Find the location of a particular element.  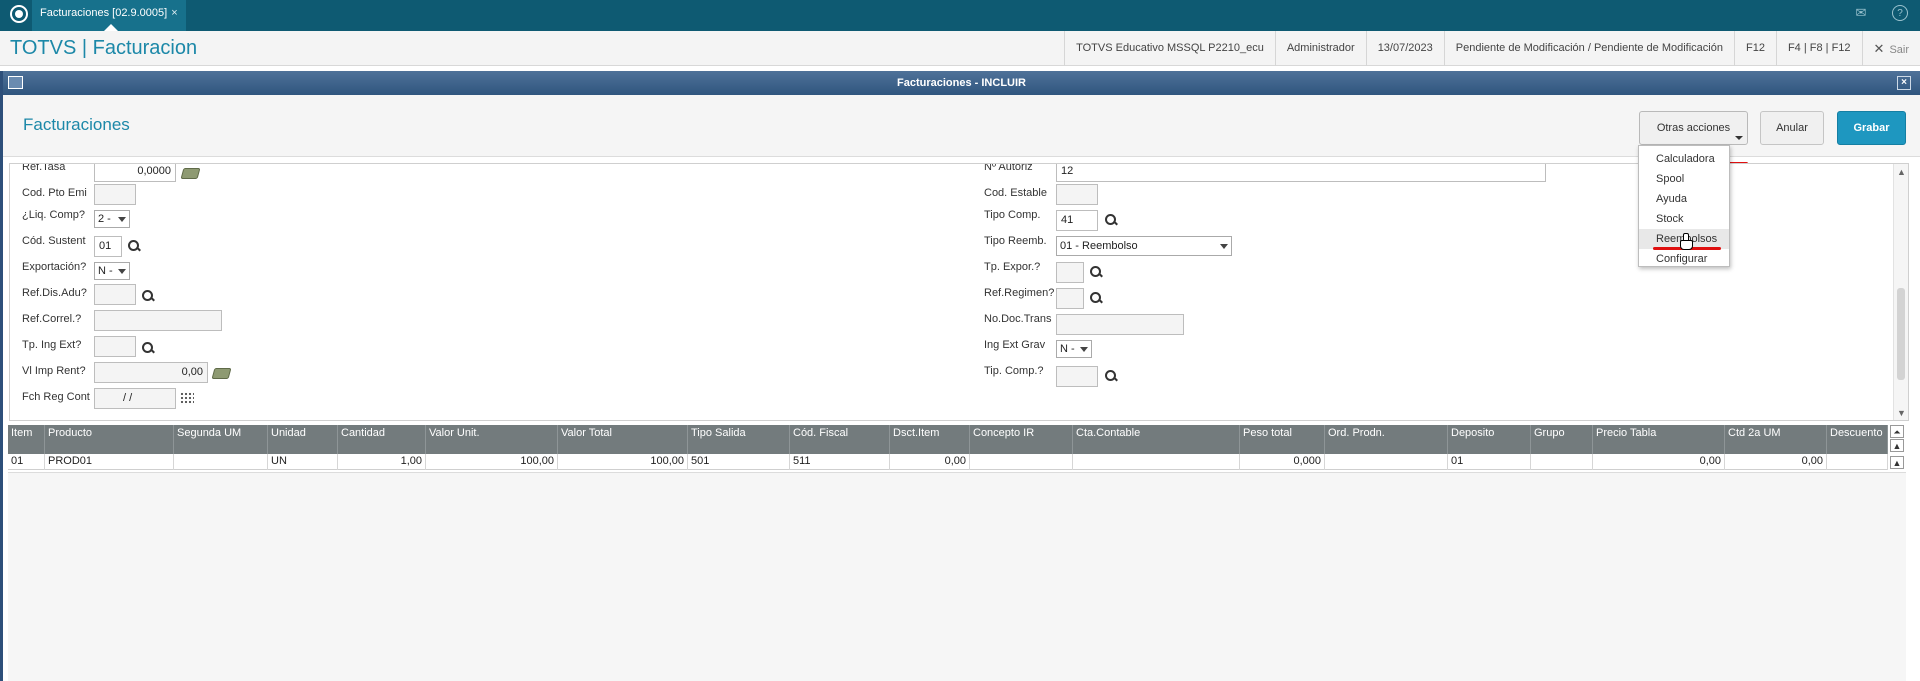

menu-item-configurar: Configurar is located at coordinates (1684, 259).